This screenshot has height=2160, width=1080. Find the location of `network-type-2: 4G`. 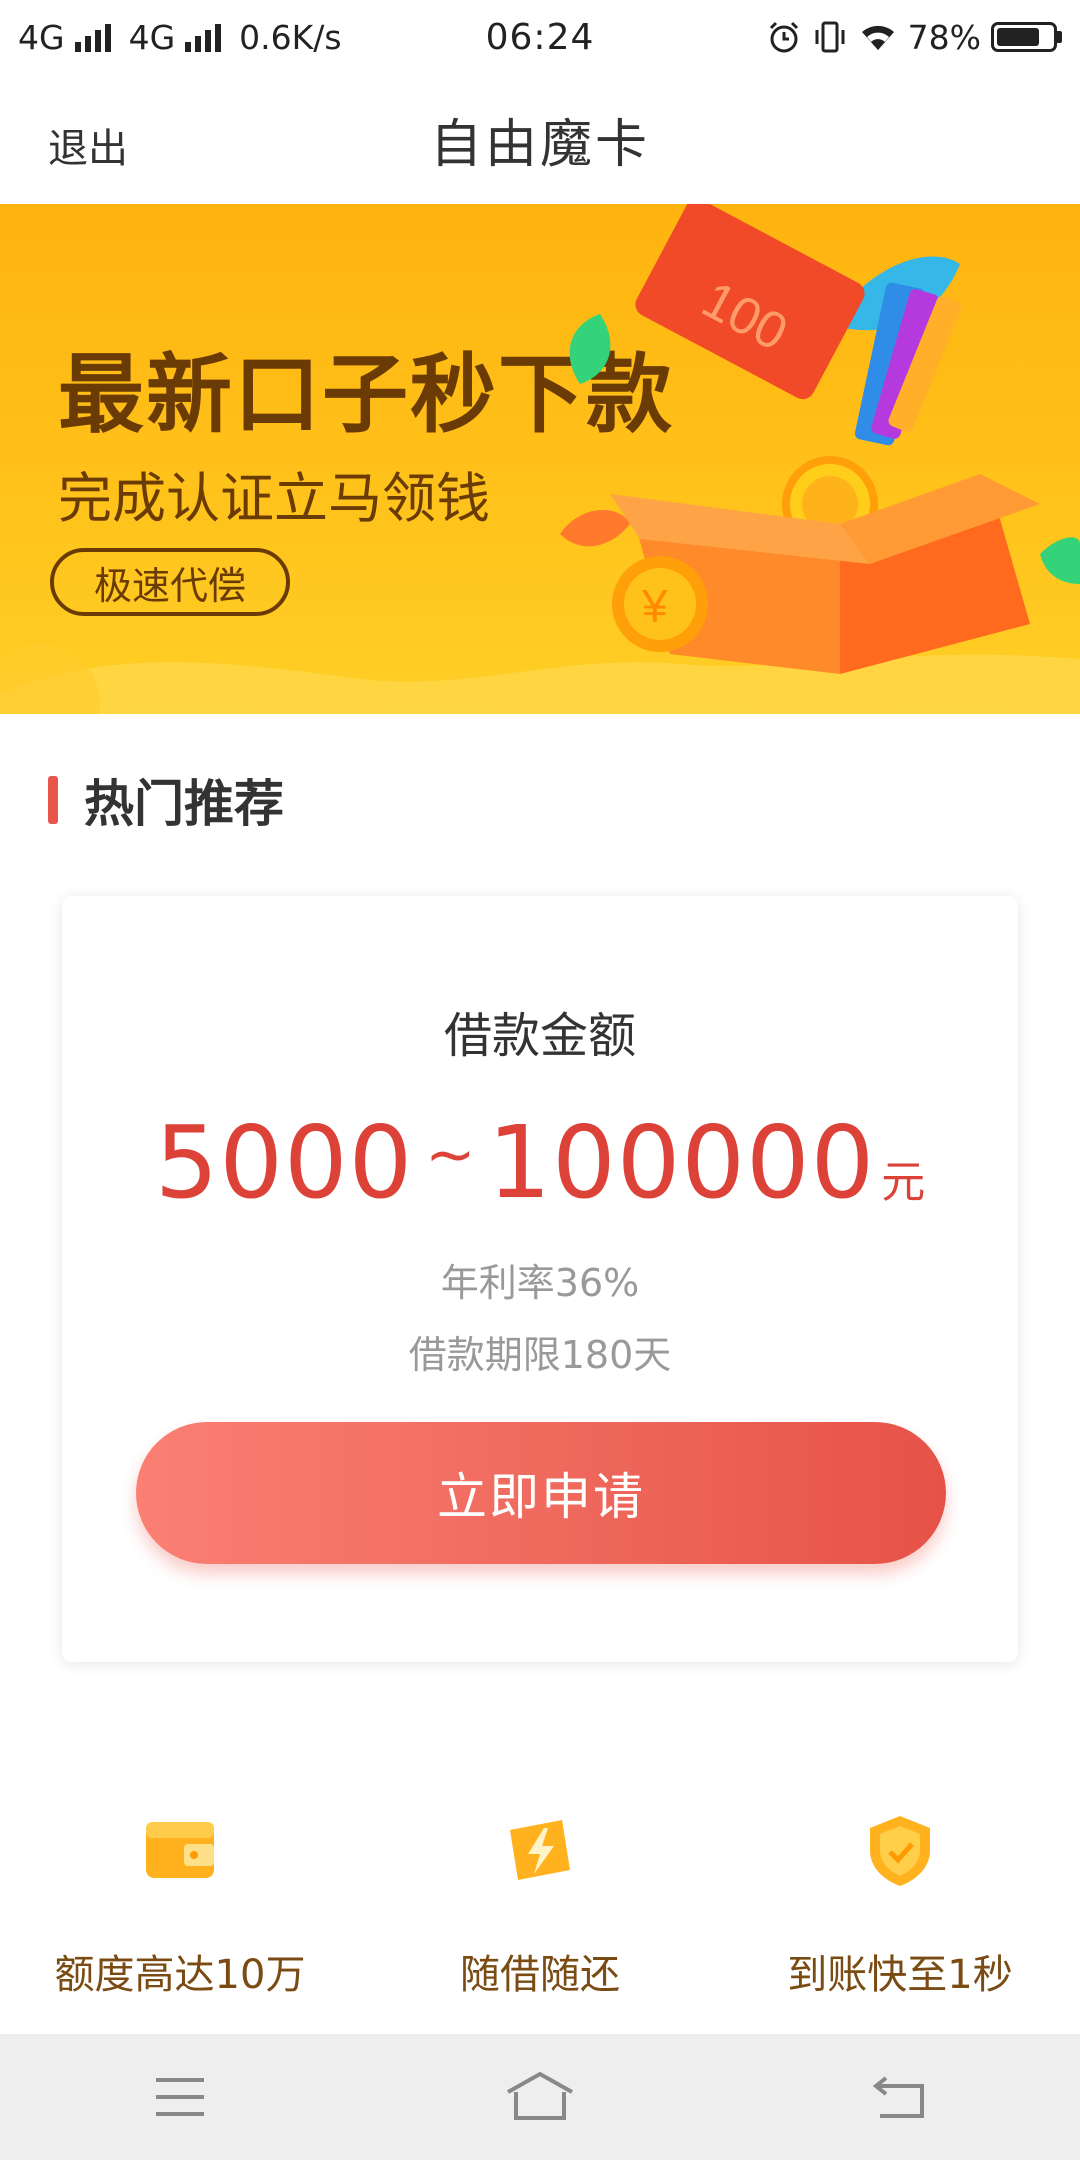

network-type-2: 4G is located at coordinates (152, 37).